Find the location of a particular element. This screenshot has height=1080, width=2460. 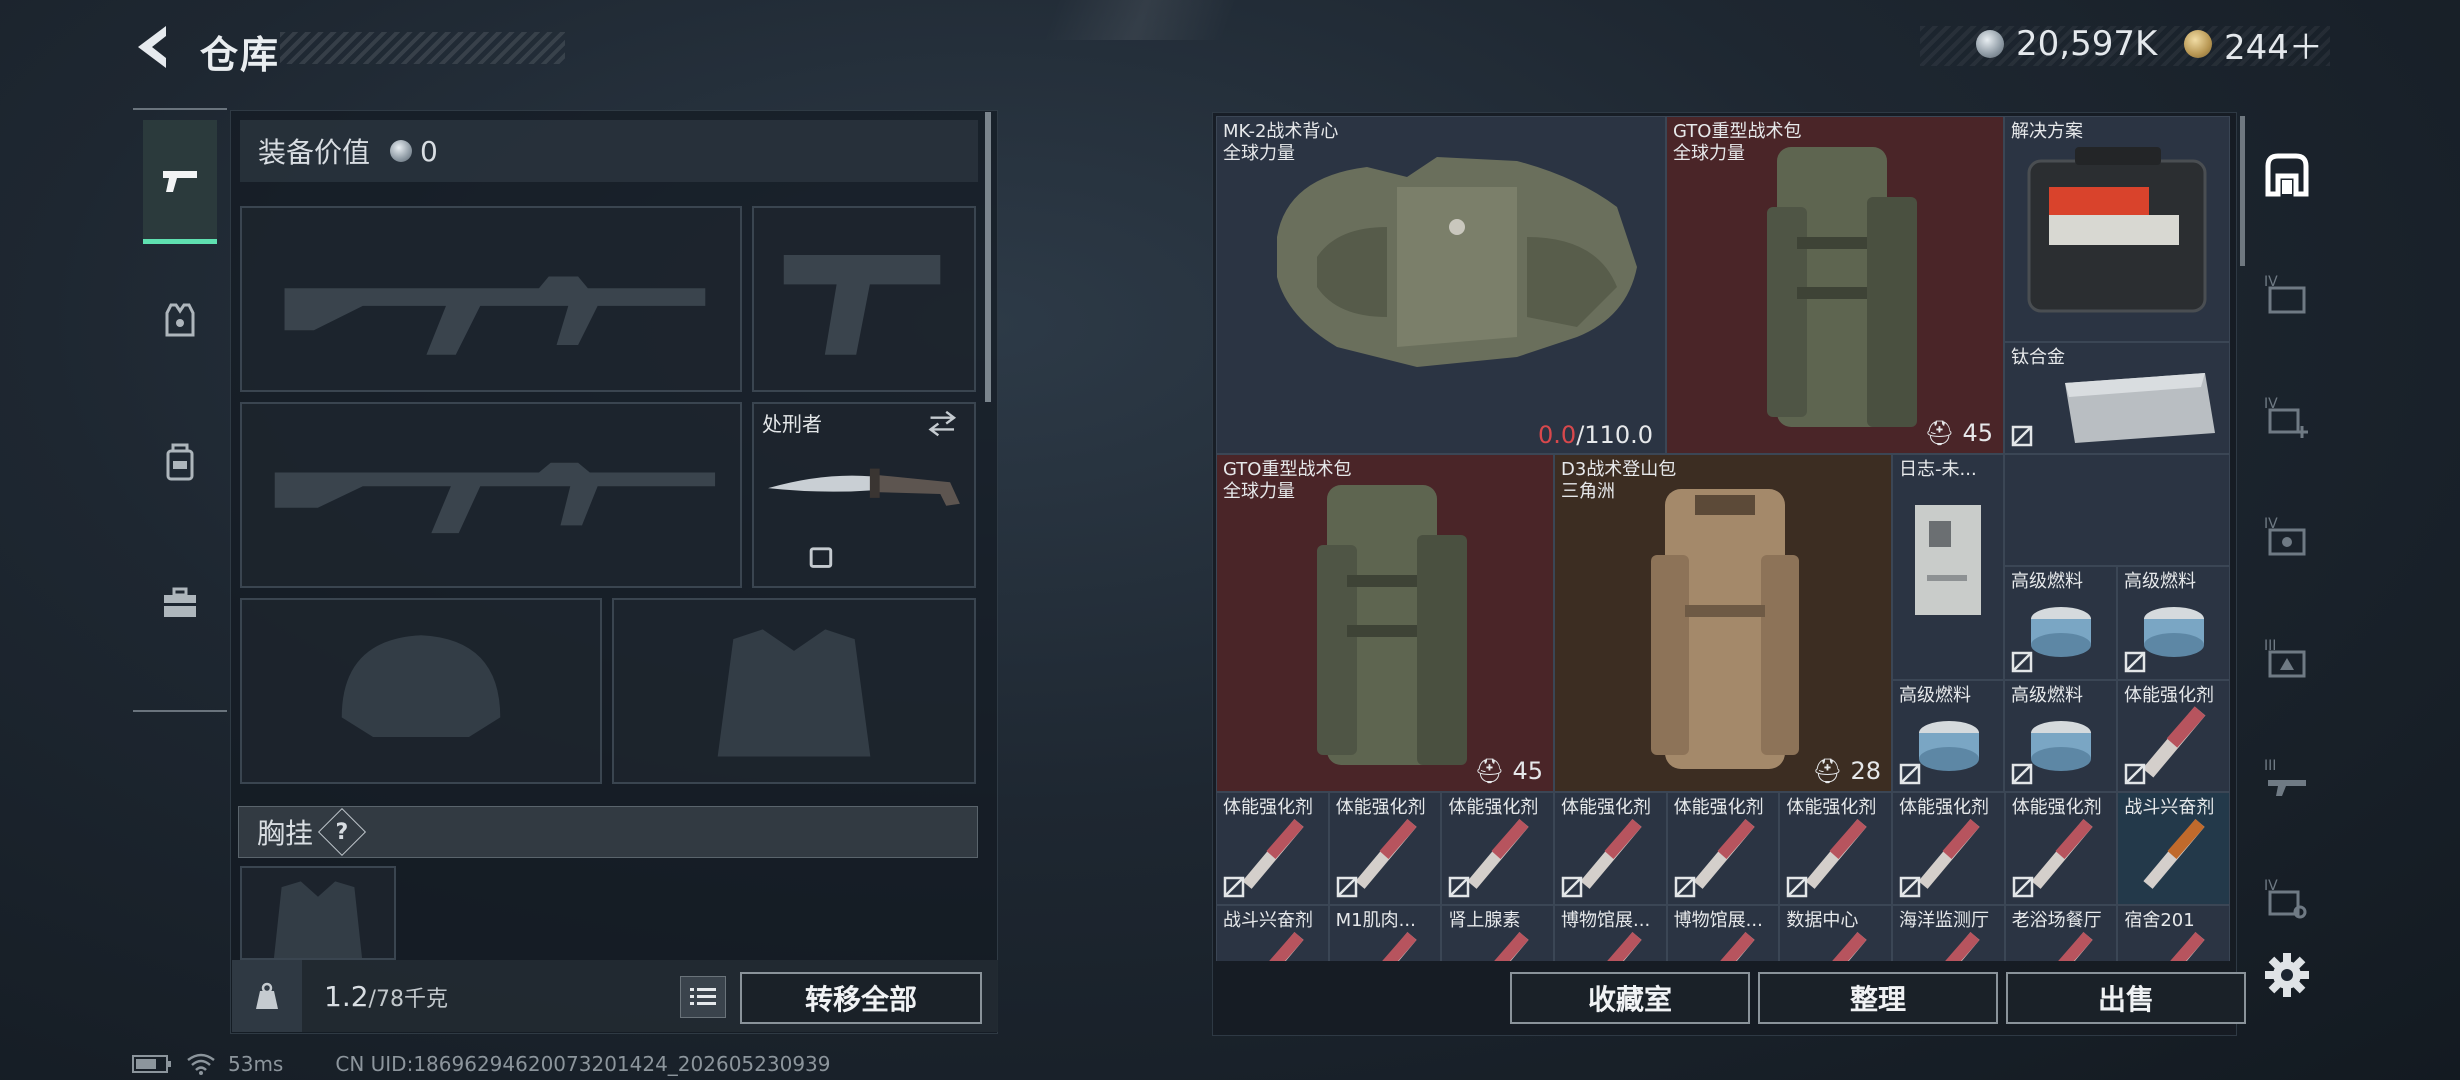

tab-weapons is located at coordinates (180, 182).